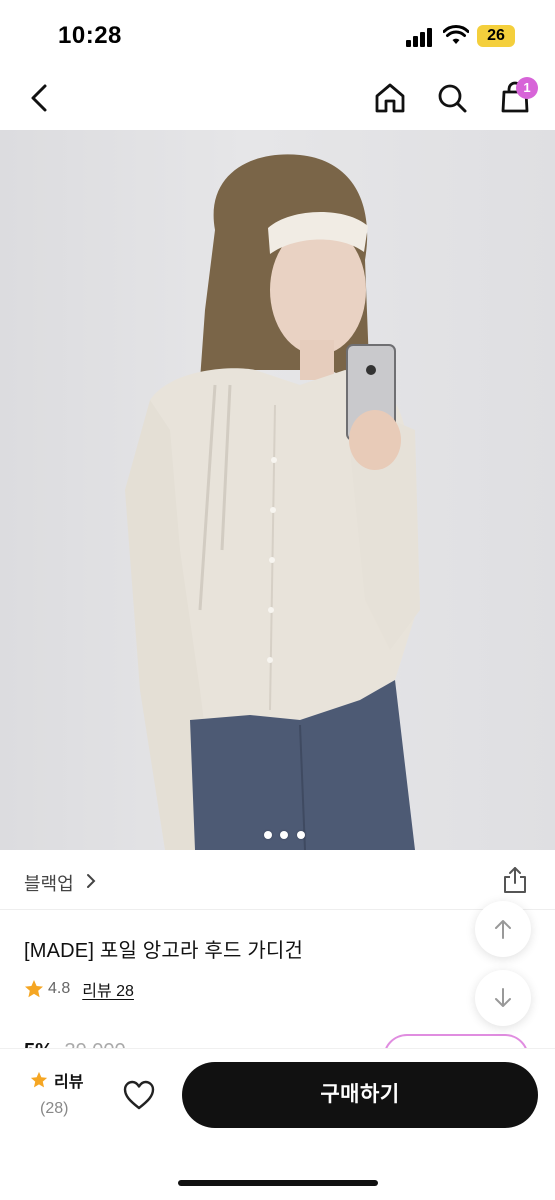  Describe the element at coordinates (527, 88) in the screenshot. I see `cart-count-badge: 1` at that location.